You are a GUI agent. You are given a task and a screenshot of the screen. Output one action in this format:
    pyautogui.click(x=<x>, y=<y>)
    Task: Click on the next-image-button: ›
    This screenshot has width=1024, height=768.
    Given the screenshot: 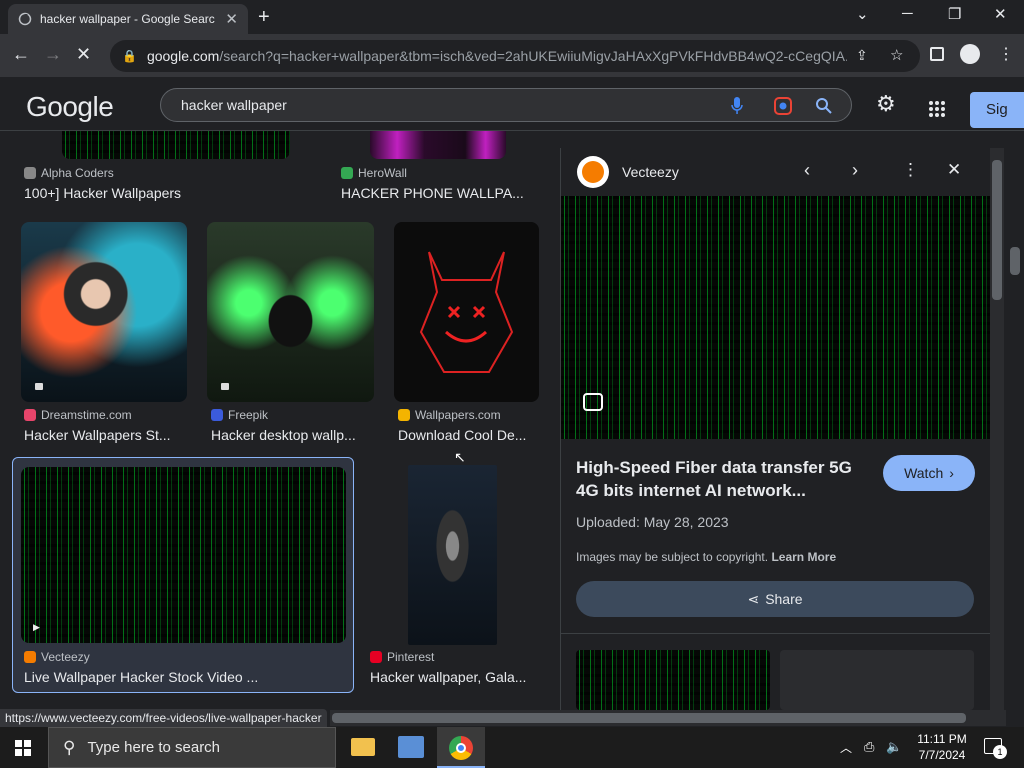 What is the action you would take?
    pyautogui.click(x=855, y=170)
    